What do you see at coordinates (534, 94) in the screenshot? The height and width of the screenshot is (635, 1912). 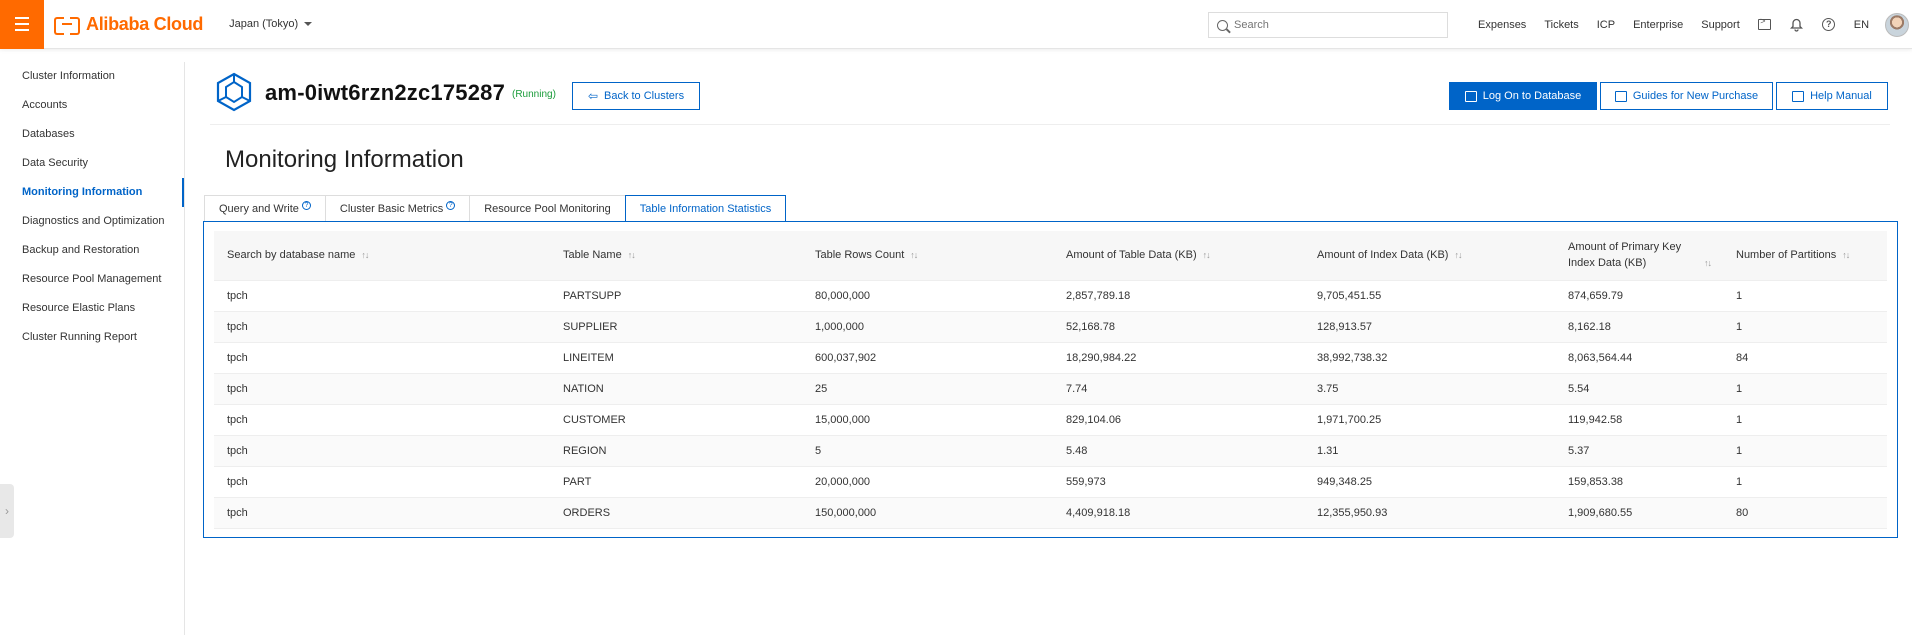 I see `status-badge: (Running)` at bounding box center [534, 94].